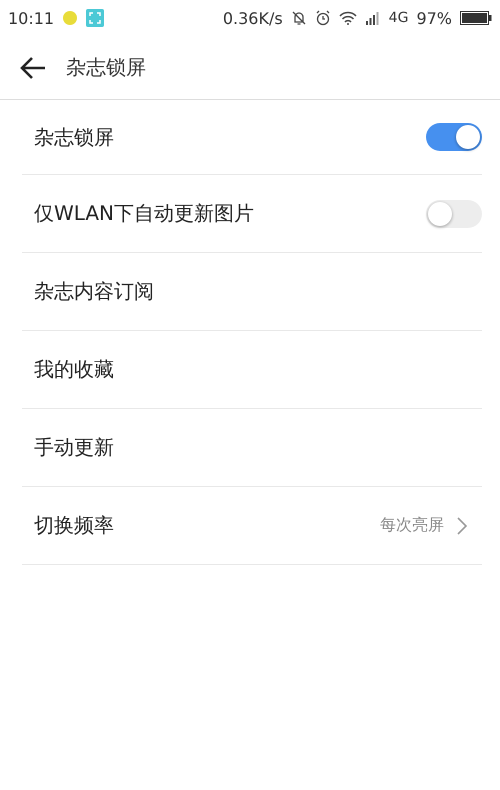 The image size is (500, 790). Describe the element at coordinates (462, 526) in the screenshot. I see `chevron-right-icon` at that location.